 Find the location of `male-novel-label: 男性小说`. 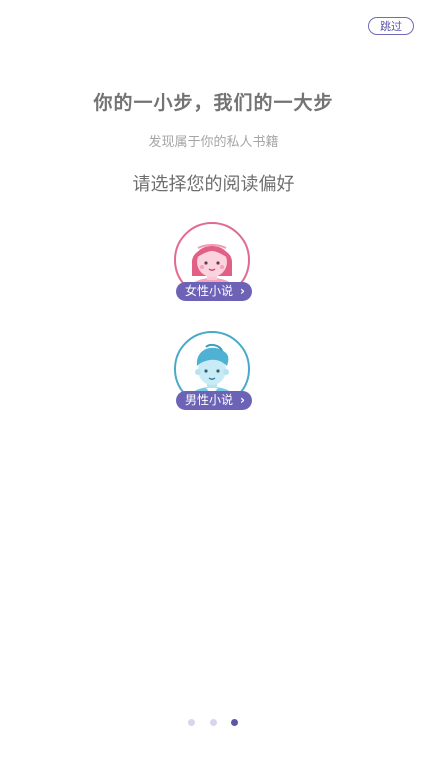

male-novel-label: 男性小说 is located at coordinates (208, 400).